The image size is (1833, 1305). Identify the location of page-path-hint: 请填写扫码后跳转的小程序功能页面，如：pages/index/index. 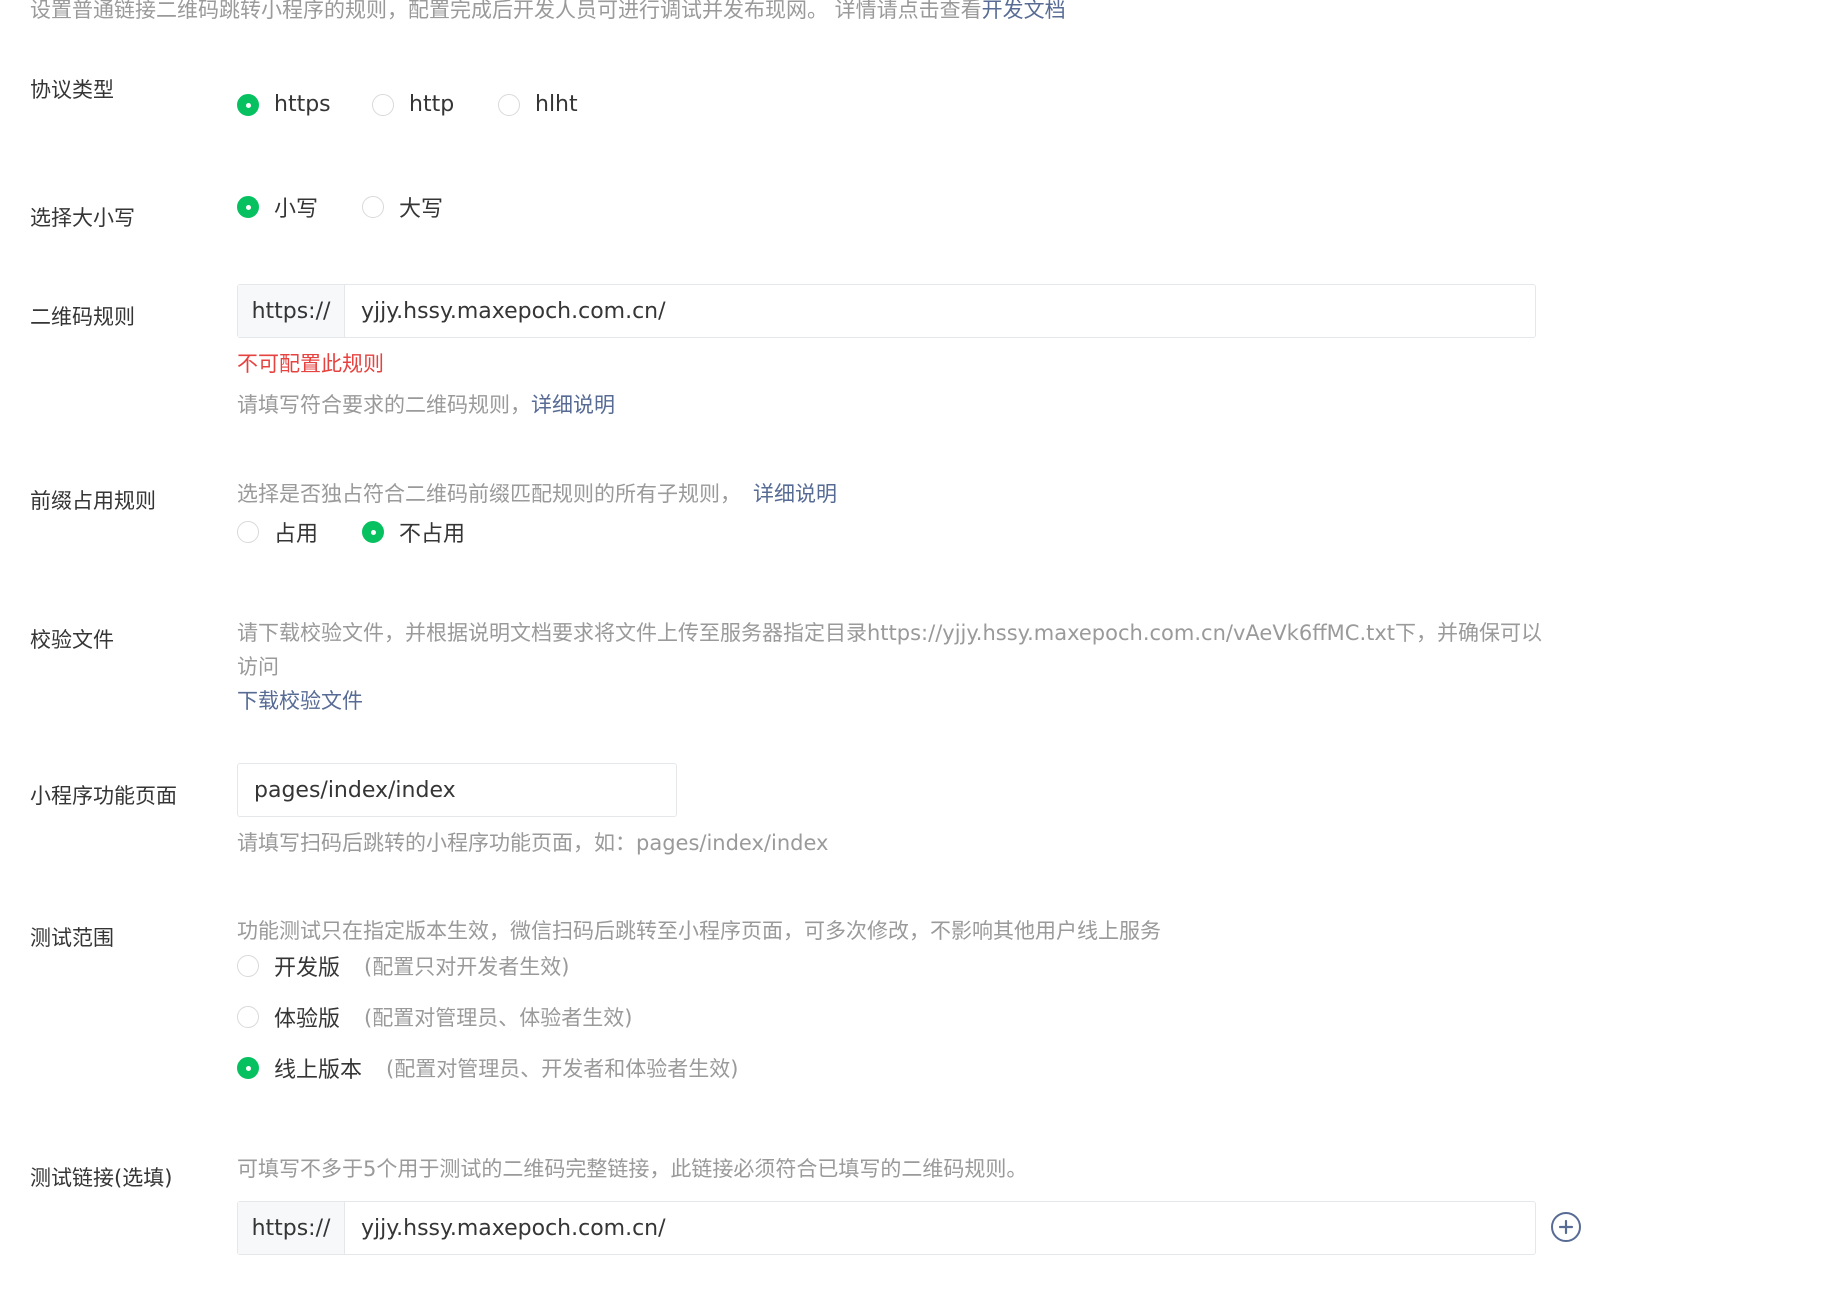
(533, 843).